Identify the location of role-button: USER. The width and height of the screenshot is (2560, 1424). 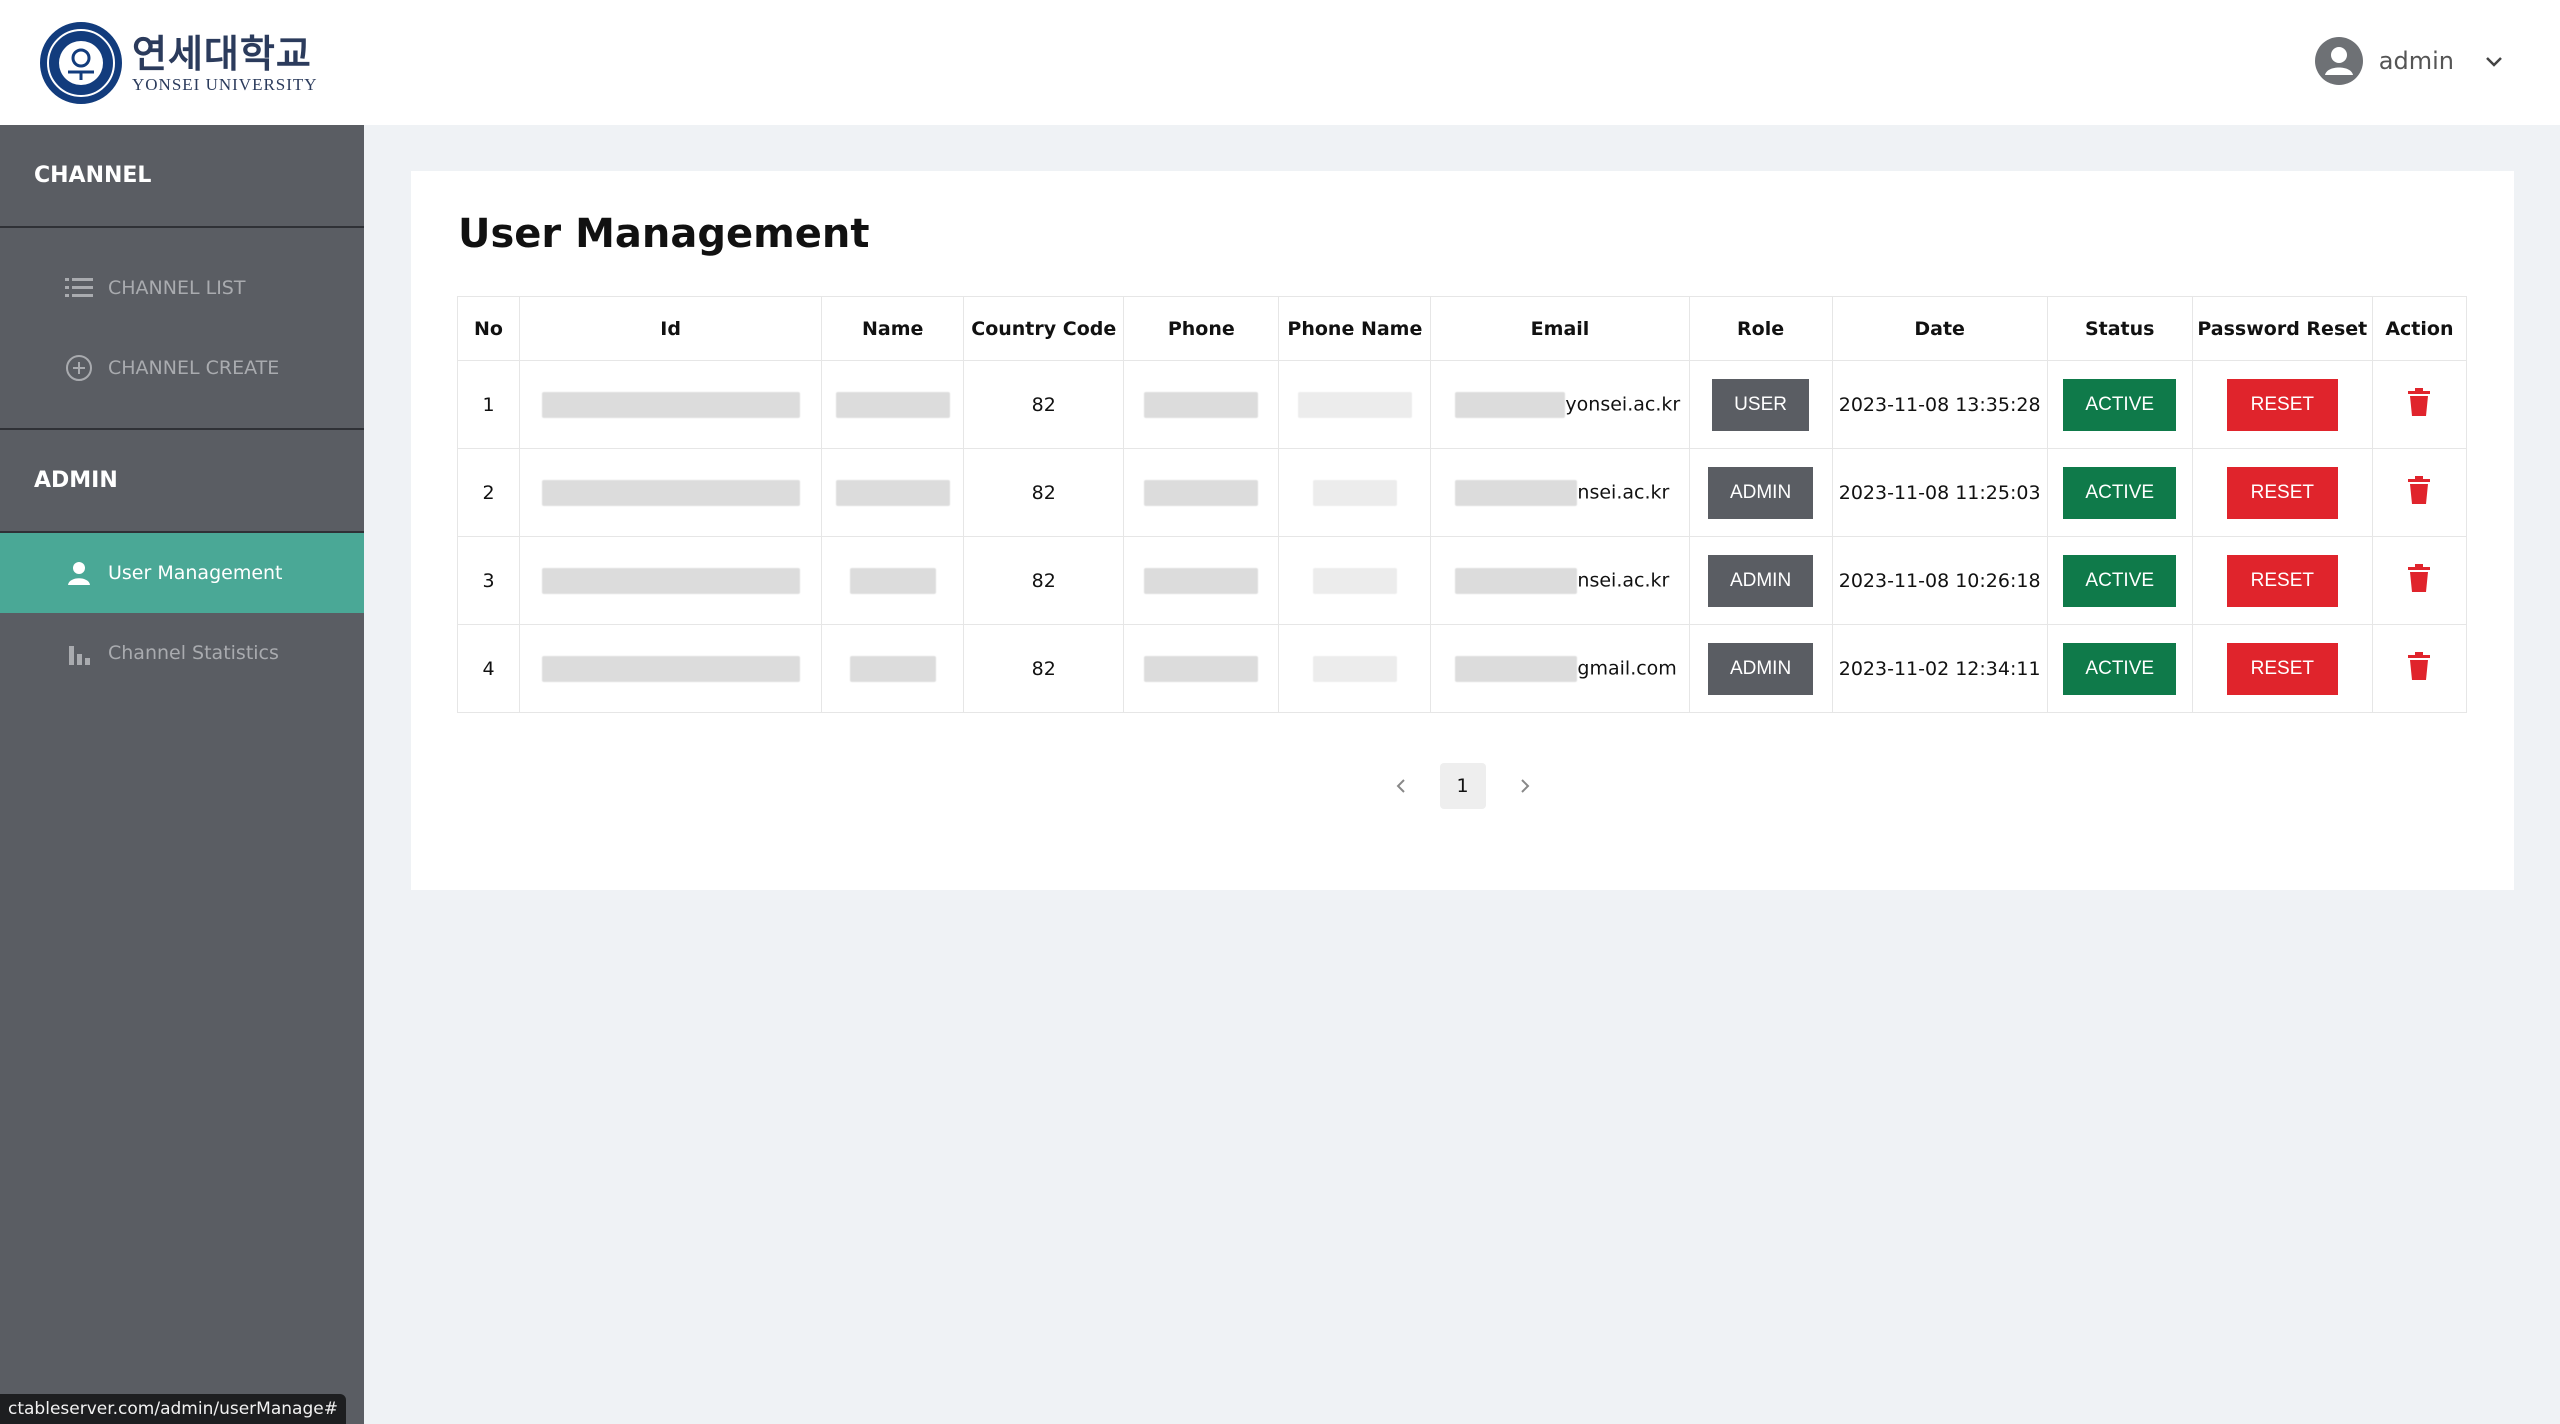
(1760, 404).